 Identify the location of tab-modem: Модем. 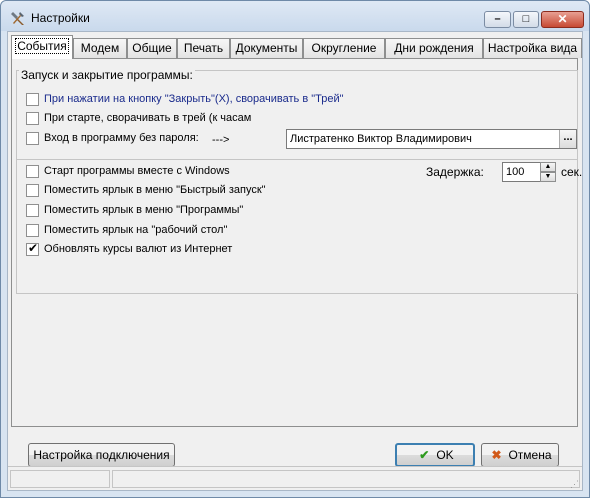
(100, 48).